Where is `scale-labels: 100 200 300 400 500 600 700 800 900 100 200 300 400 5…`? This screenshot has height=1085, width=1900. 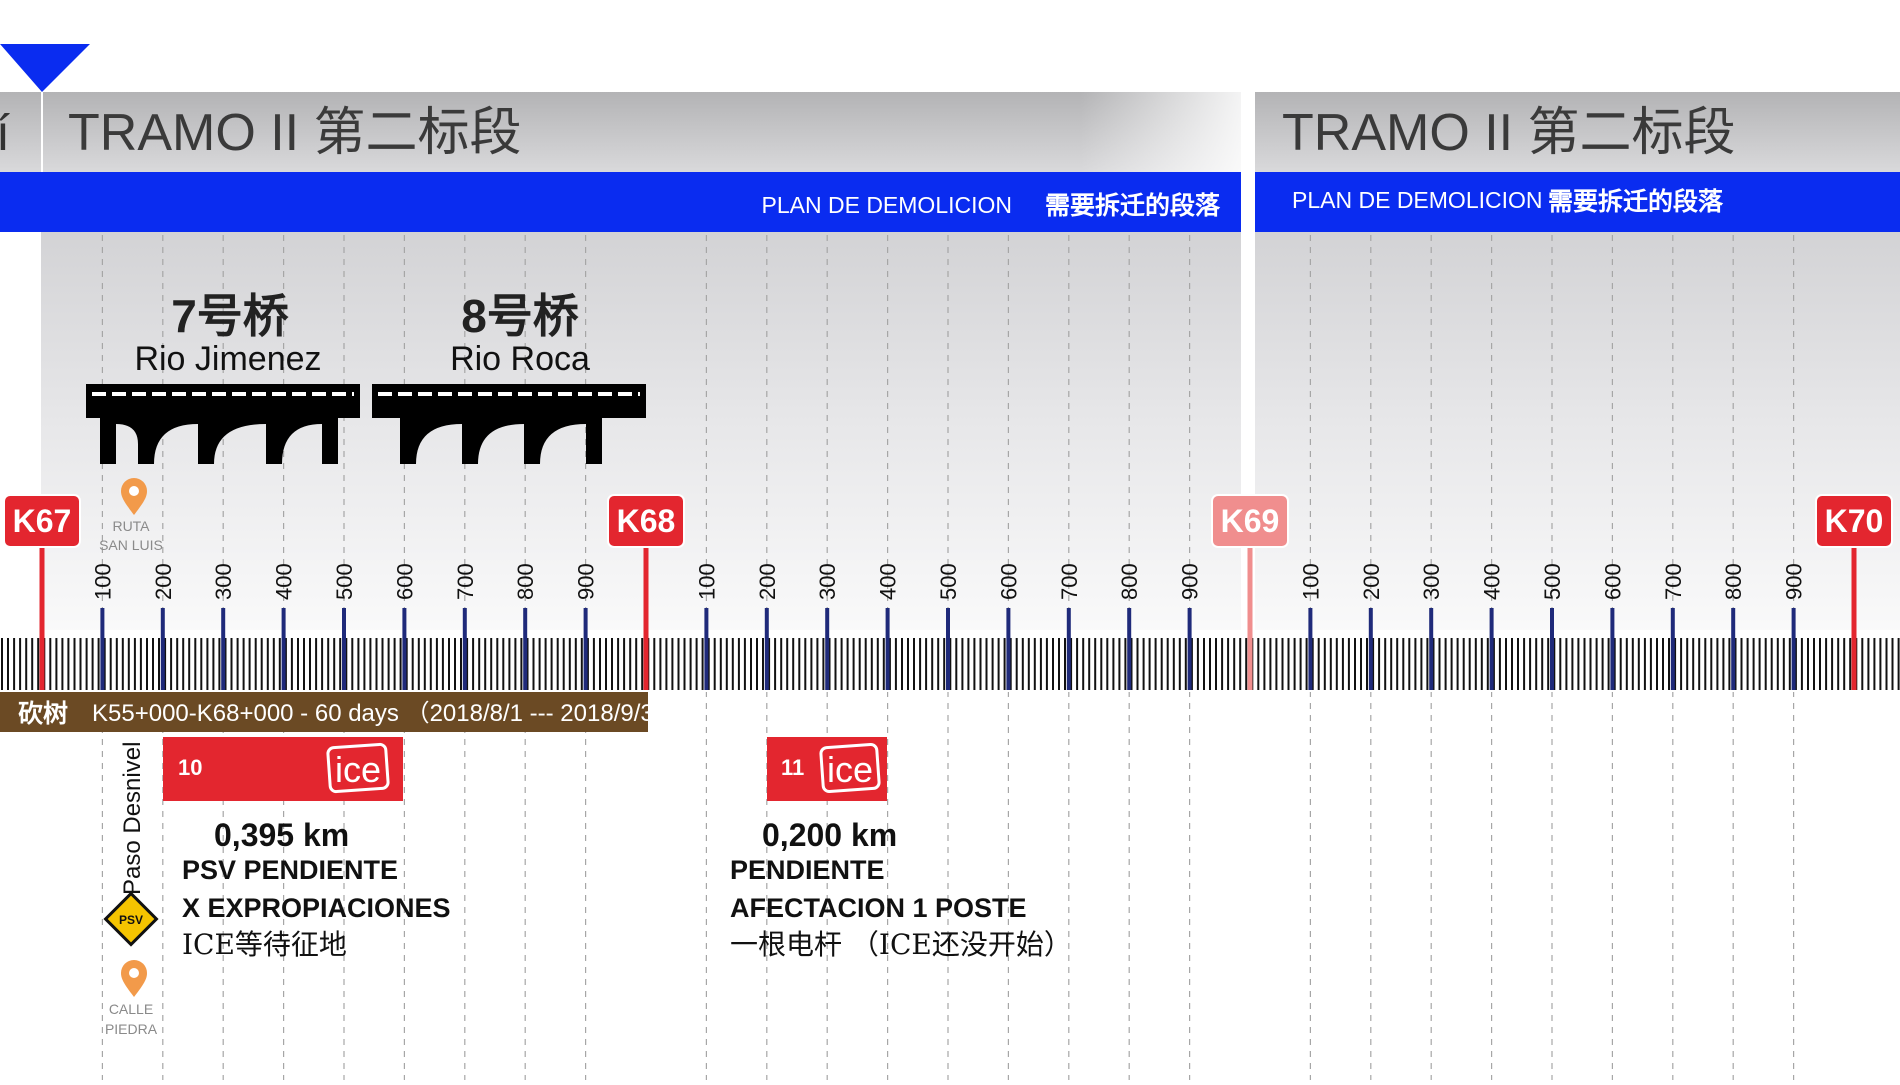
scale-labels: 100 200 300 400 500 600 700 800 900 100 200 300 400 5… is located at coordinates (948, 581).